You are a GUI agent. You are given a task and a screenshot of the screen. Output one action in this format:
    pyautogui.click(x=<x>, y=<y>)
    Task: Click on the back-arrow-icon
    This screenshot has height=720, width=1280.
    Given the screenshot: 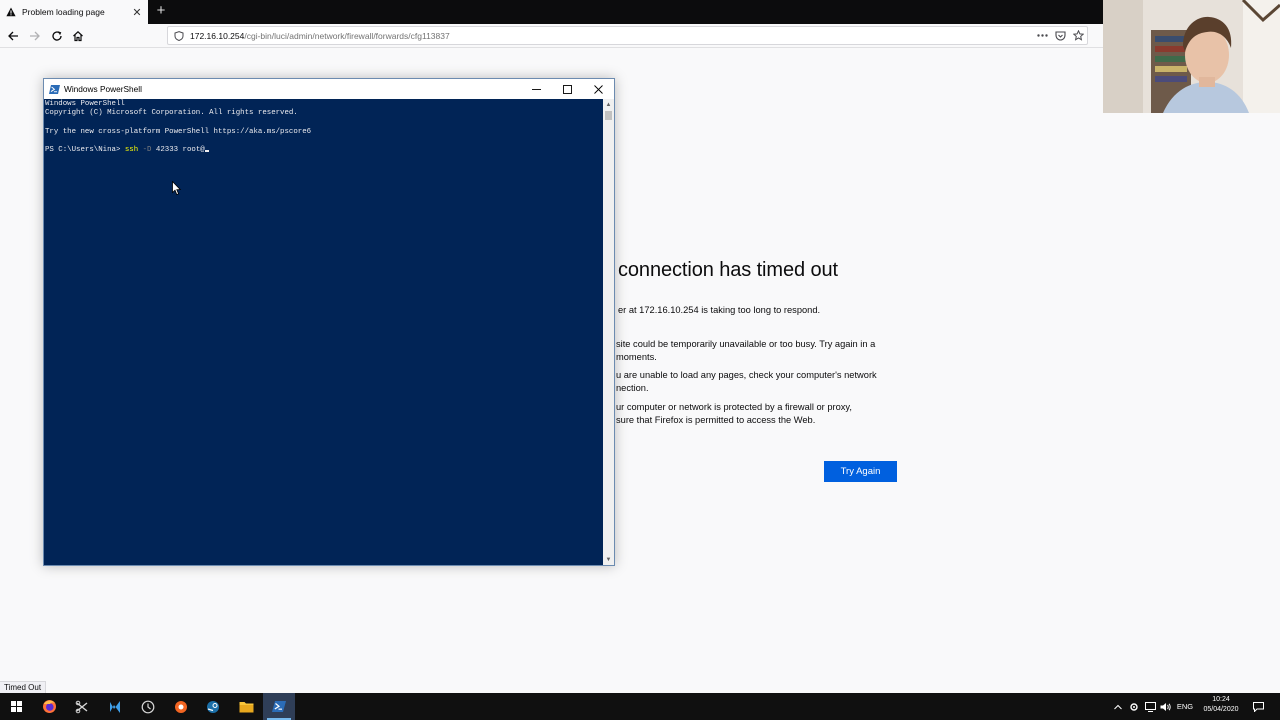 What is the action you would take?
    pyautogui.click(x=13, y=36)
    